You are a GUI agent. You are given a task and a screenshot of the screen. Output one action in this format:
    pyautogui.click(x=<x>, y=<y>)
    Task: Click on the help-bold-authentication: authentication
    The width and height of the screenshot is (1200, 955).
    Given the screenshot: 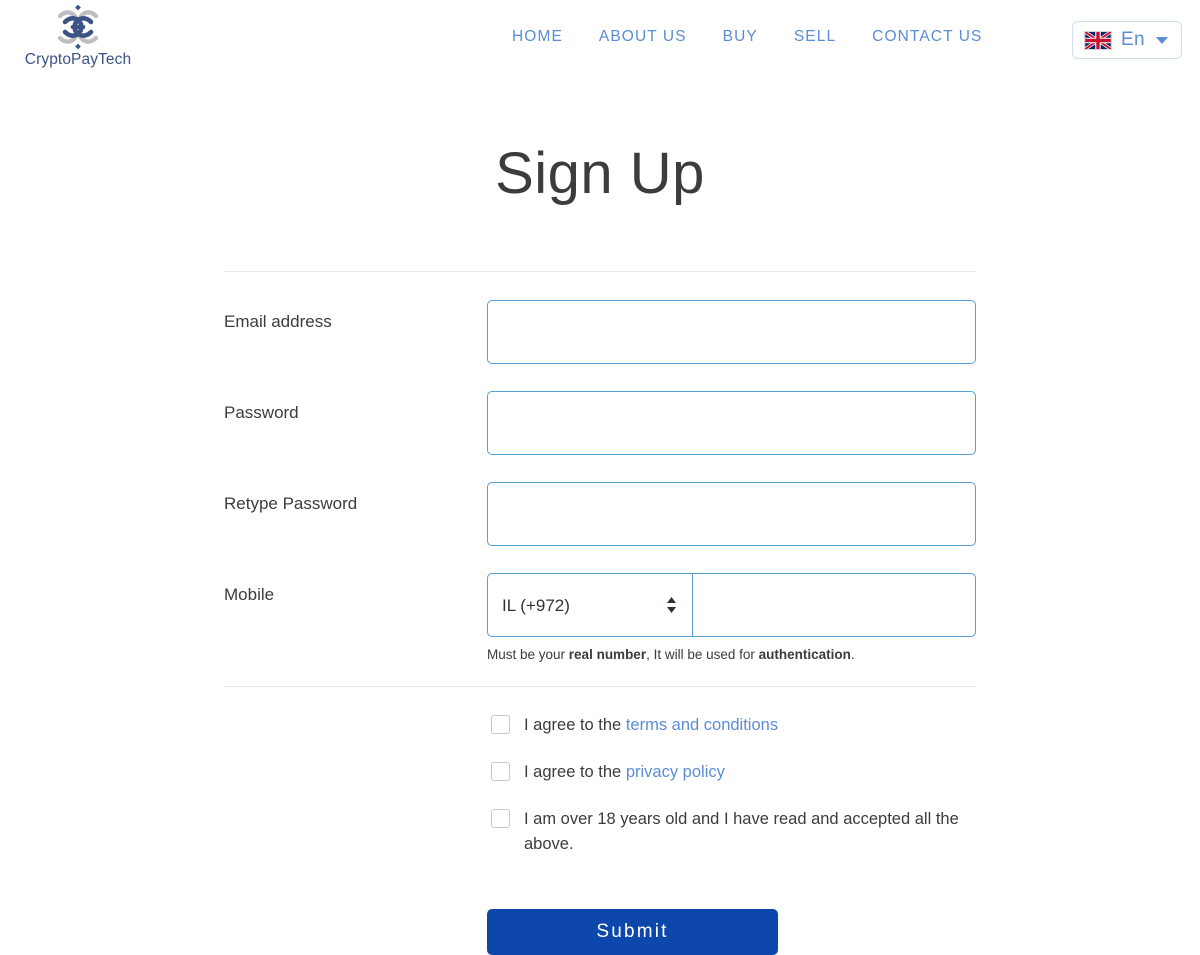 What is the action you would take?
    pyautogui.click(x=804, y=654)
    